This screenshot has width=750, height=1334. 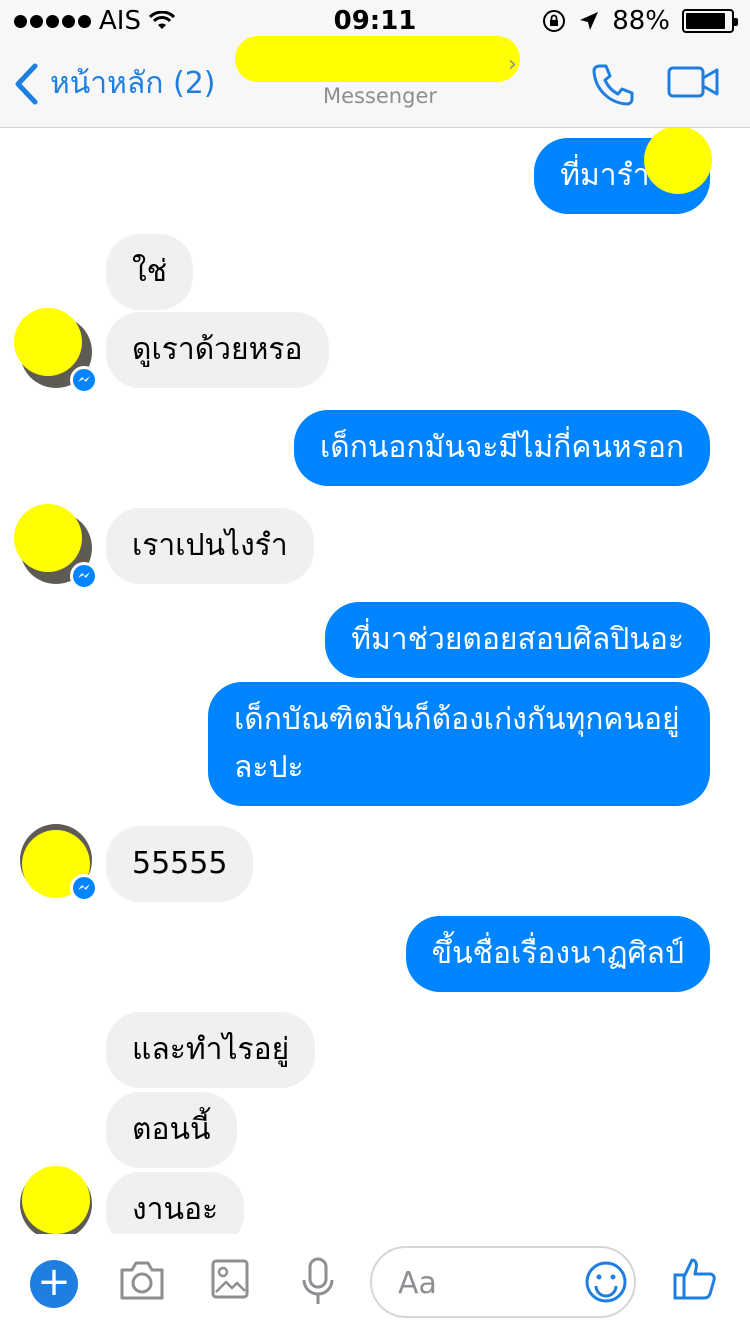 I want to click on chevron-right-icon: ›, so click(x=512, y=64).